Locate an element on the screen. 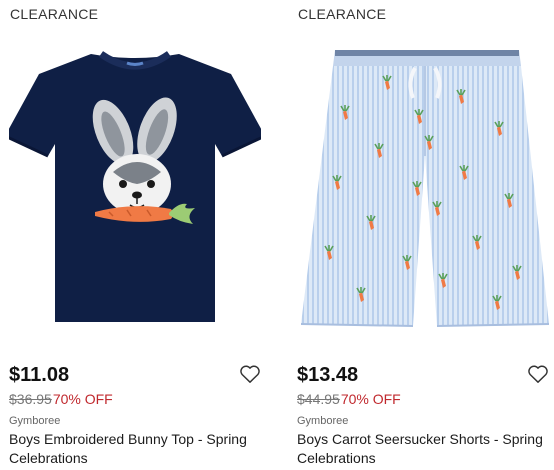 This screenshot has width=554, height=470. price-details: $36.9570% OFF is located at coordinates (61, 399).